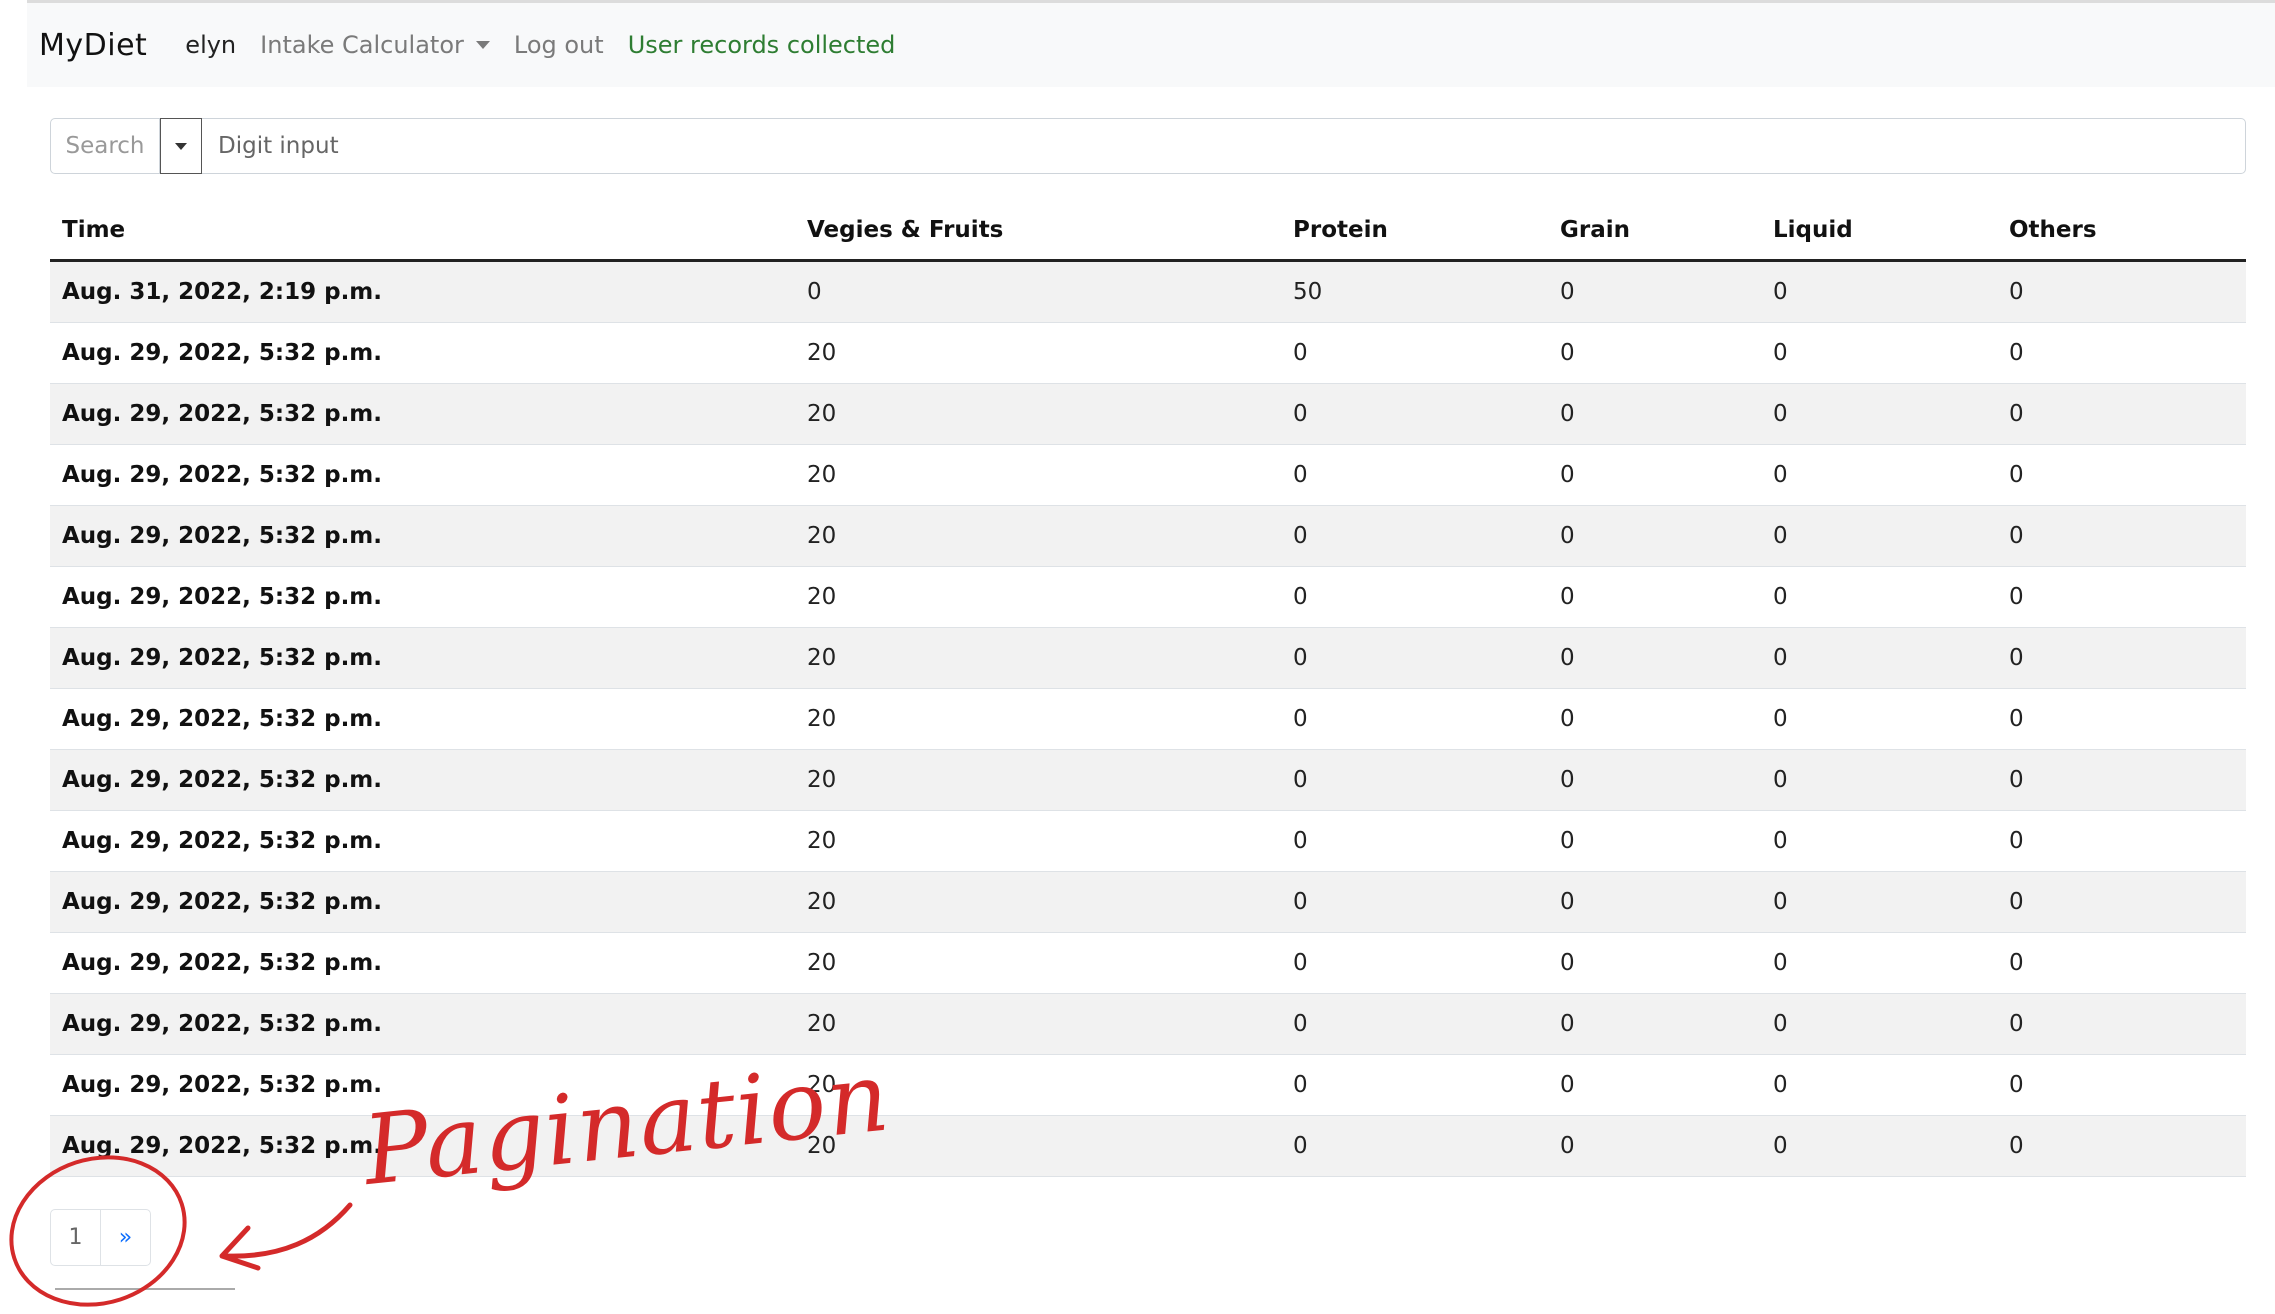 The width and height of the screenshot is (2275, 1314). I want to click on time-cell: Aug. 31, 2022, 2:19 p.m., so click(422, 291).